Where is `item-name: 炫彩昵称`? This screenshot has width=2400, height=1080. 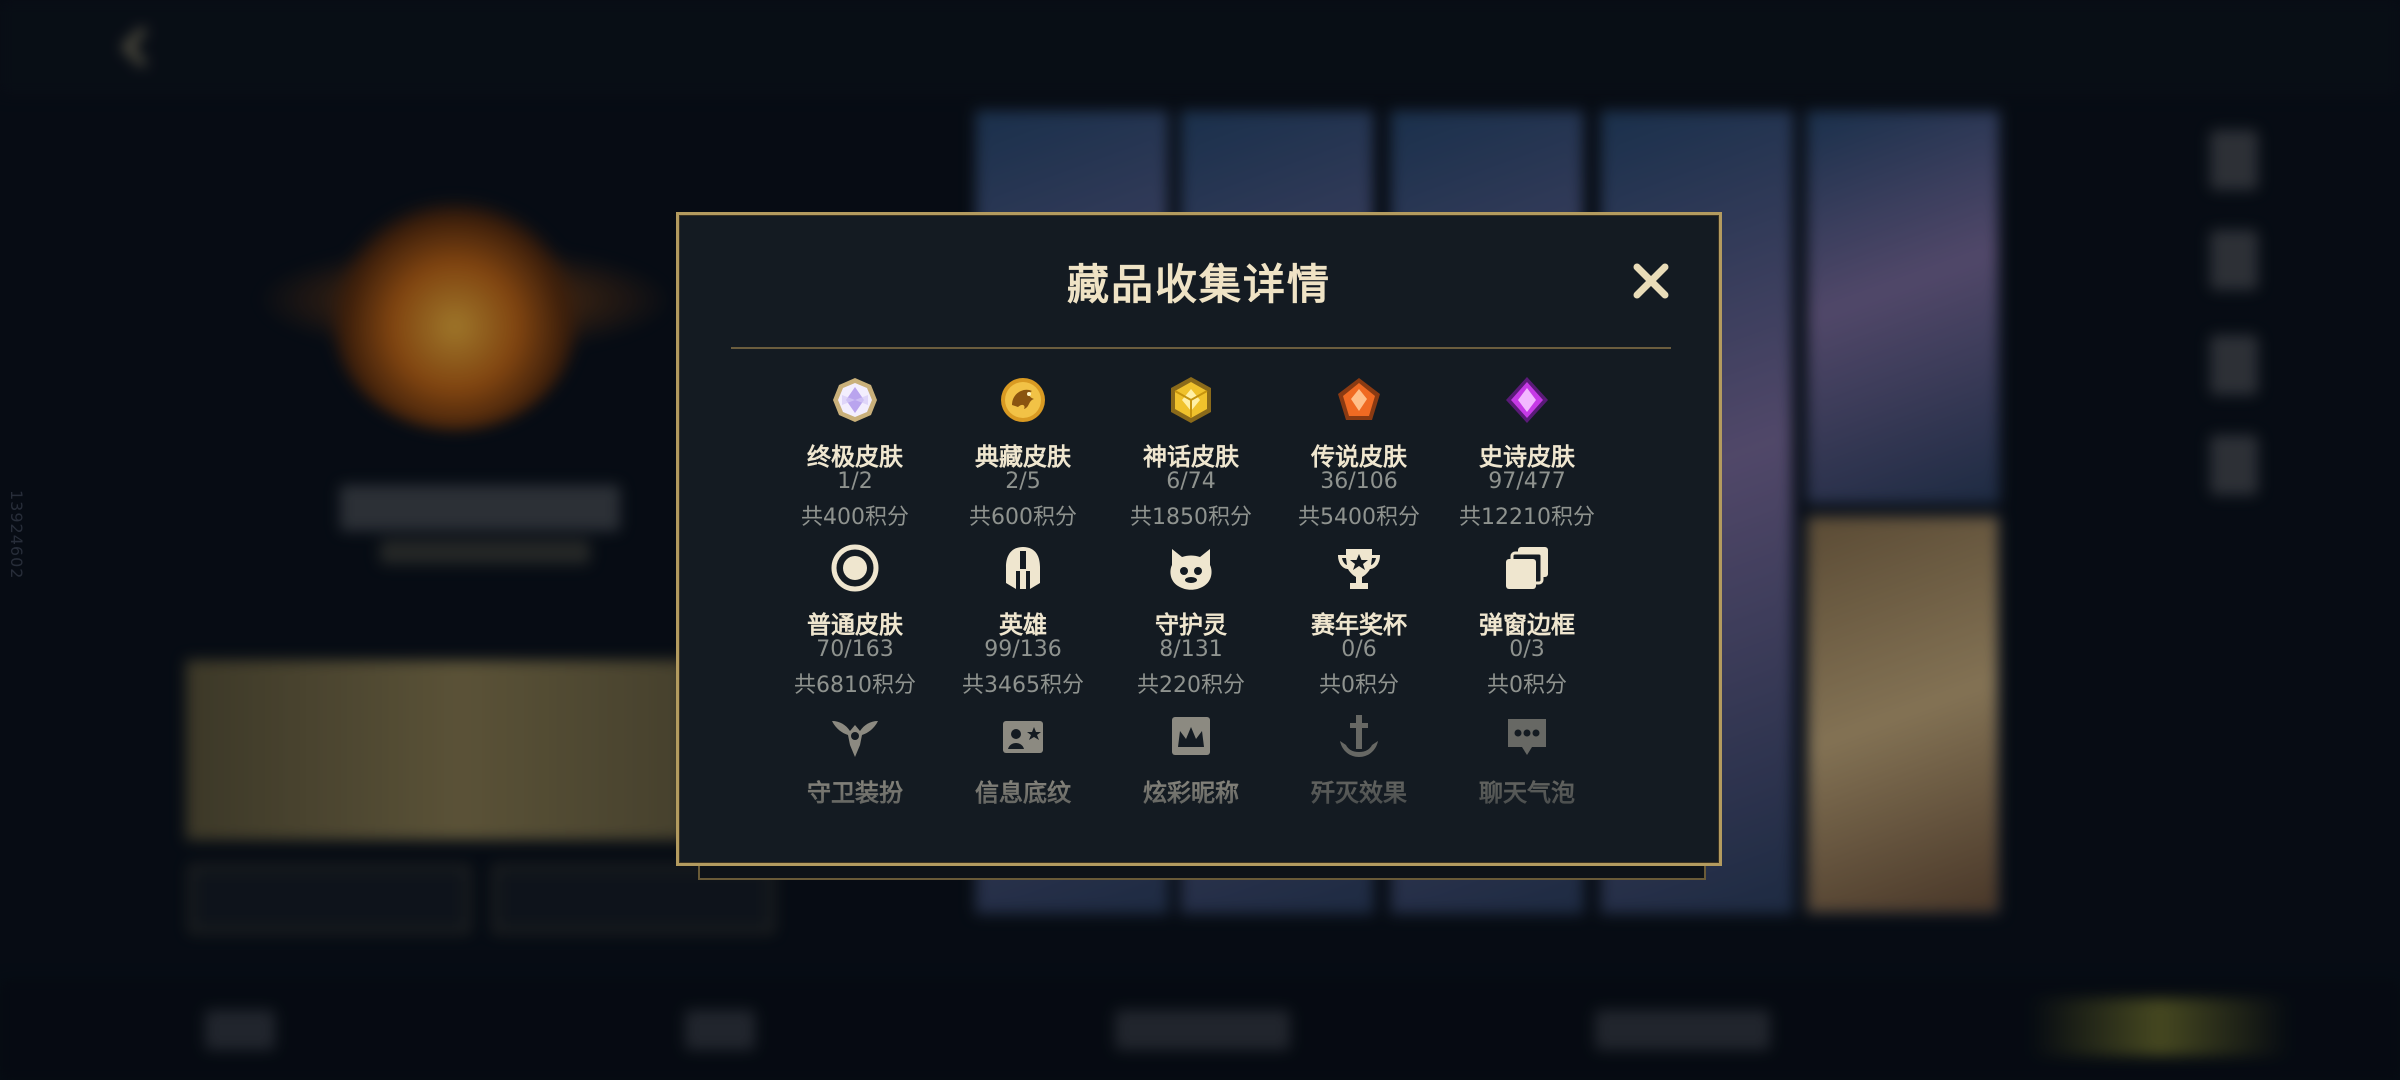
item-name: 炫彩昵称 is located at coordinates (1191, 793).